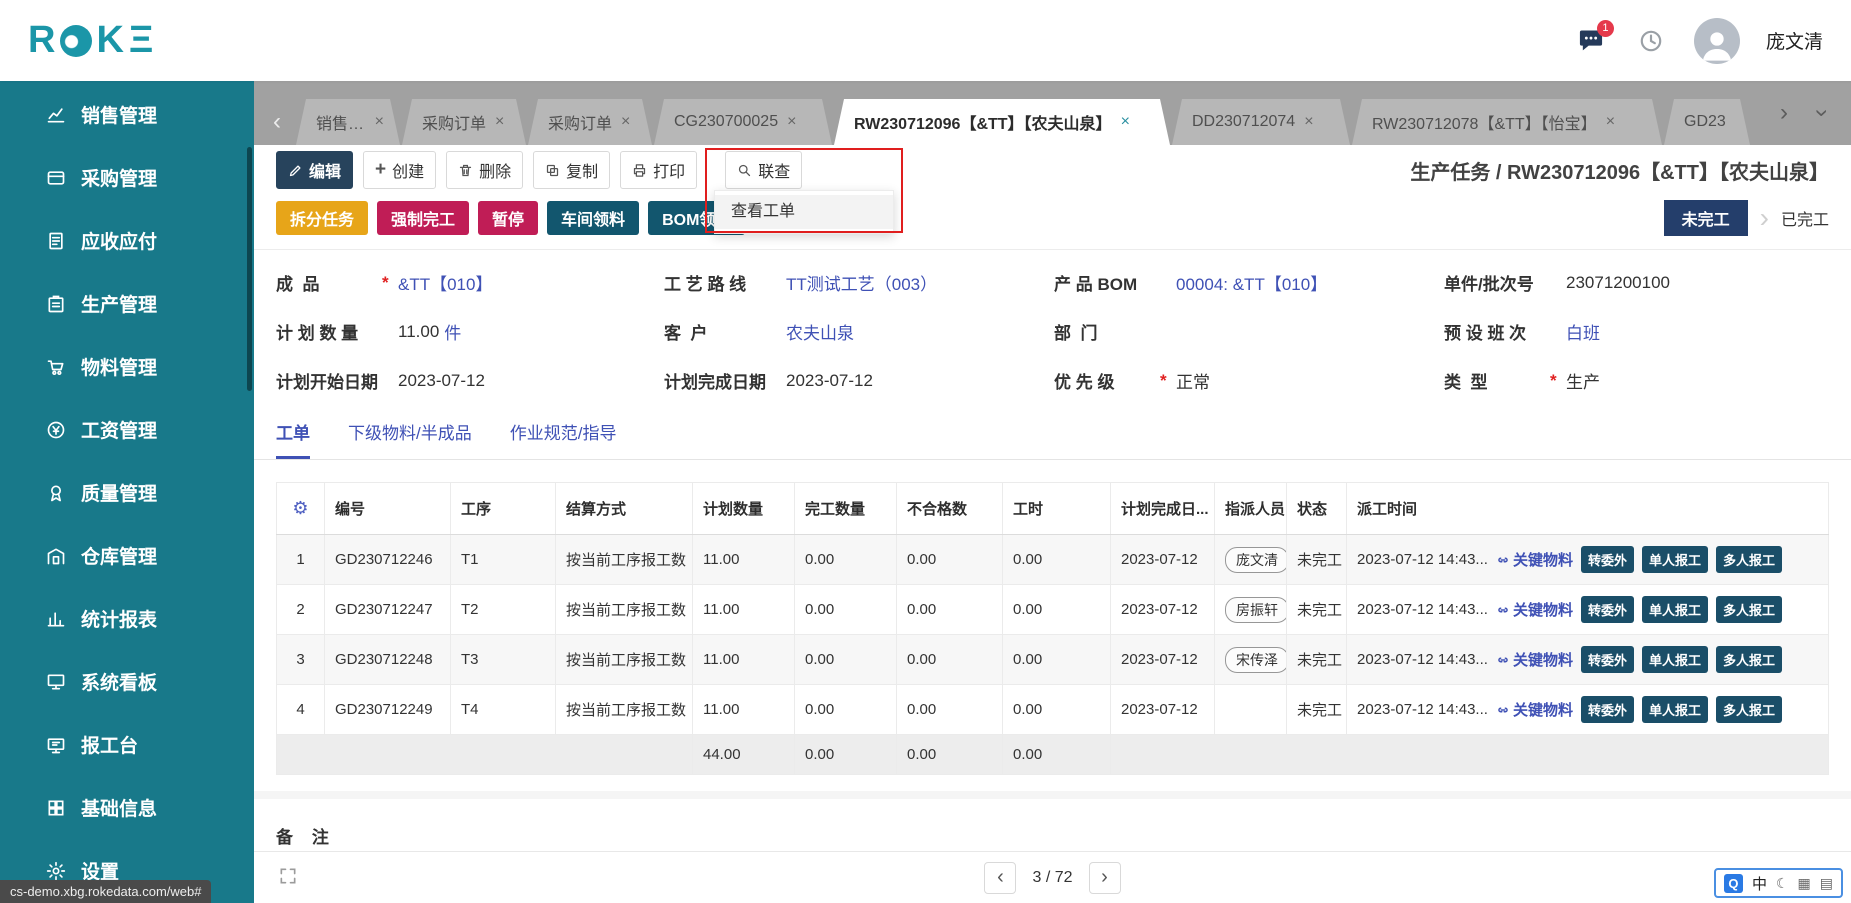  Describe the element at coordinates (464, 122) in the screenshot. I see `tab-purchase-order-1: 采购订单 ×` at that location.